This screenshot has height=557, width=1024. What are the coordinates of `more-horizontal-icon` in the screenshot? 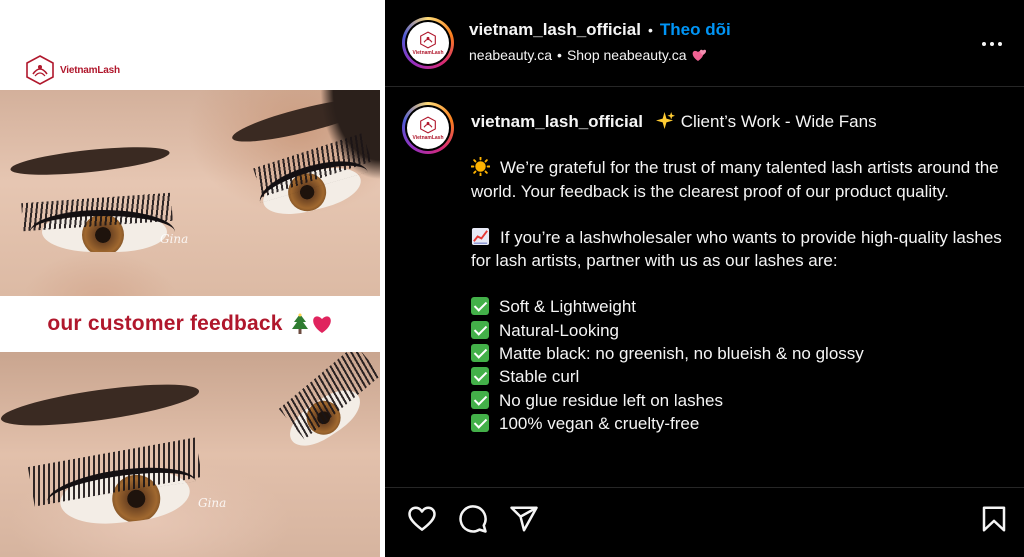 It's located at (992, 44).